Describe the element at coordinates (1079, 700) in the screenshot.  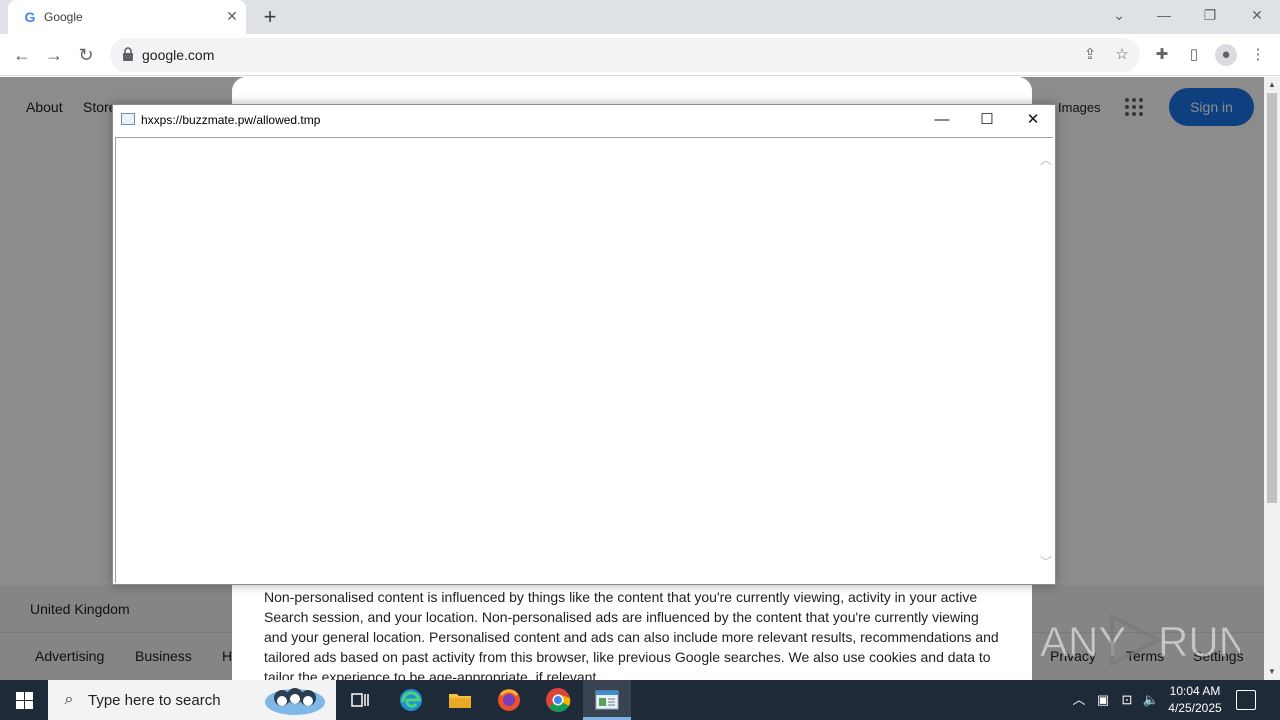
I see `tray-chevron-icon: ︿` at that location.